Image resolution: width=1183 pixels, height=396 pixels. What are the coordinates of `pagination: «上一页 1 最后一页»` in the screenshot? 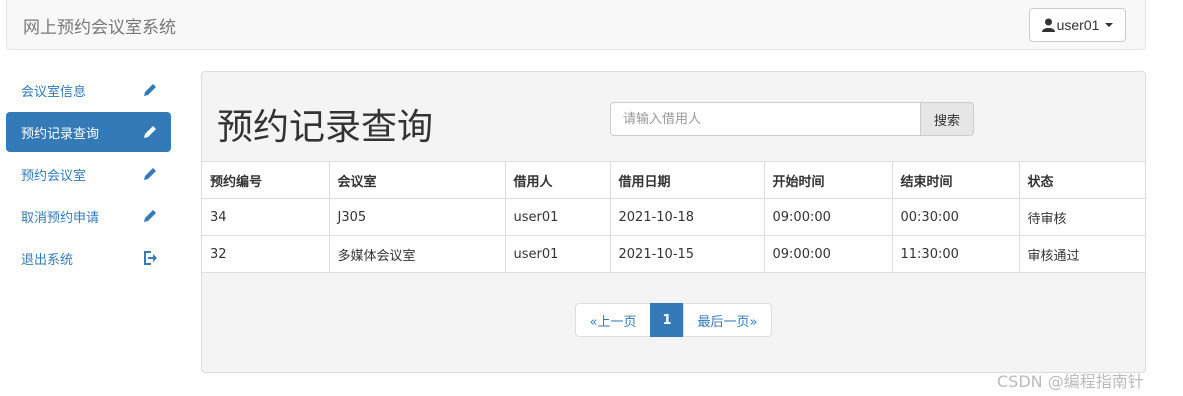 It's located at (673, 320).